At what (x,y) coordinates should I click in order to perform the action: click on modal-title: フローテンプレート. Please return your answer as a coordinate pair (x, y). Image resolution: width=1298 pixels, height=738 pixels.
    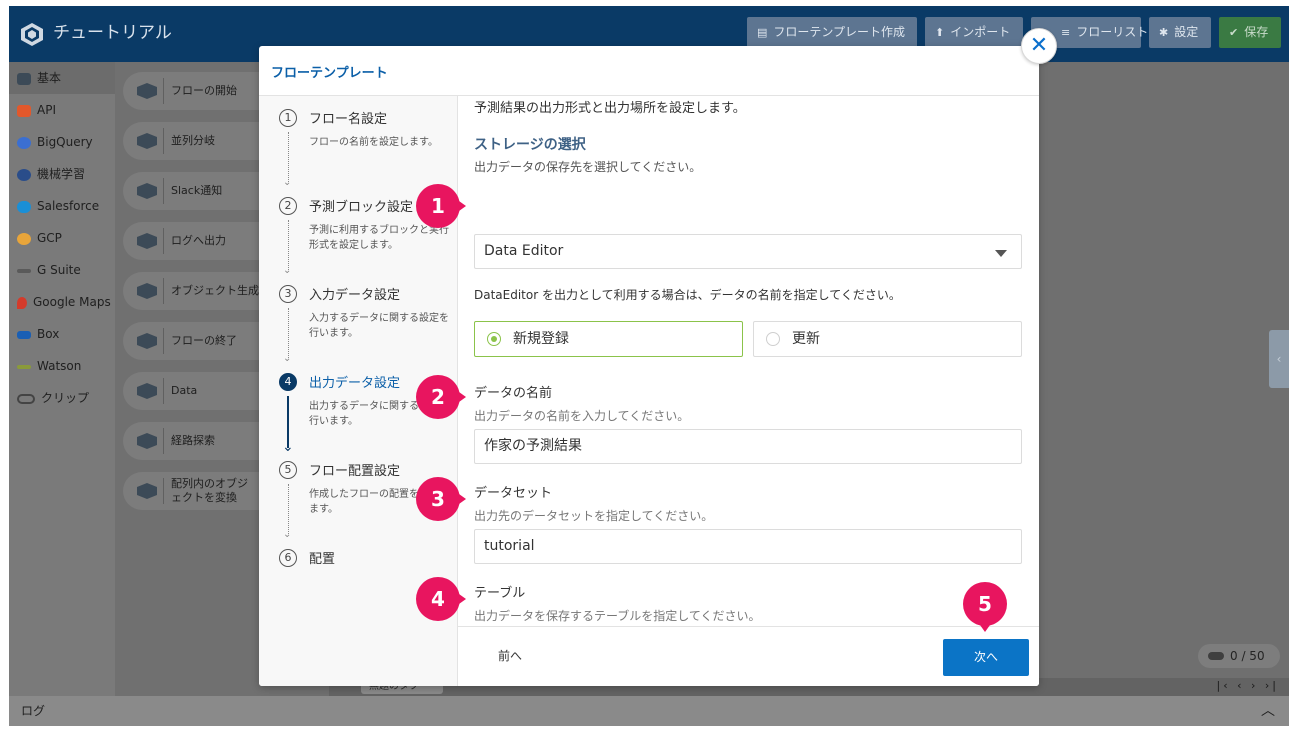
    Looking at the image, I should click on (329, 73).